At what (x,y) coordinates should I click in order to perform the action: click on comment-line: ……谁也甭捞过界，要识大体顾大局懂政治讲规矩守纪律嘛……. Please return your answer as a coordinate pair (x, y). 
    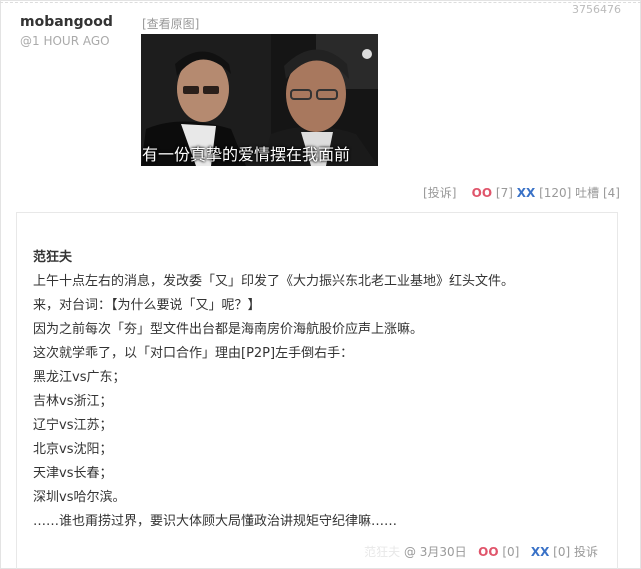
    Looking at the image, I should click on (215, 521).